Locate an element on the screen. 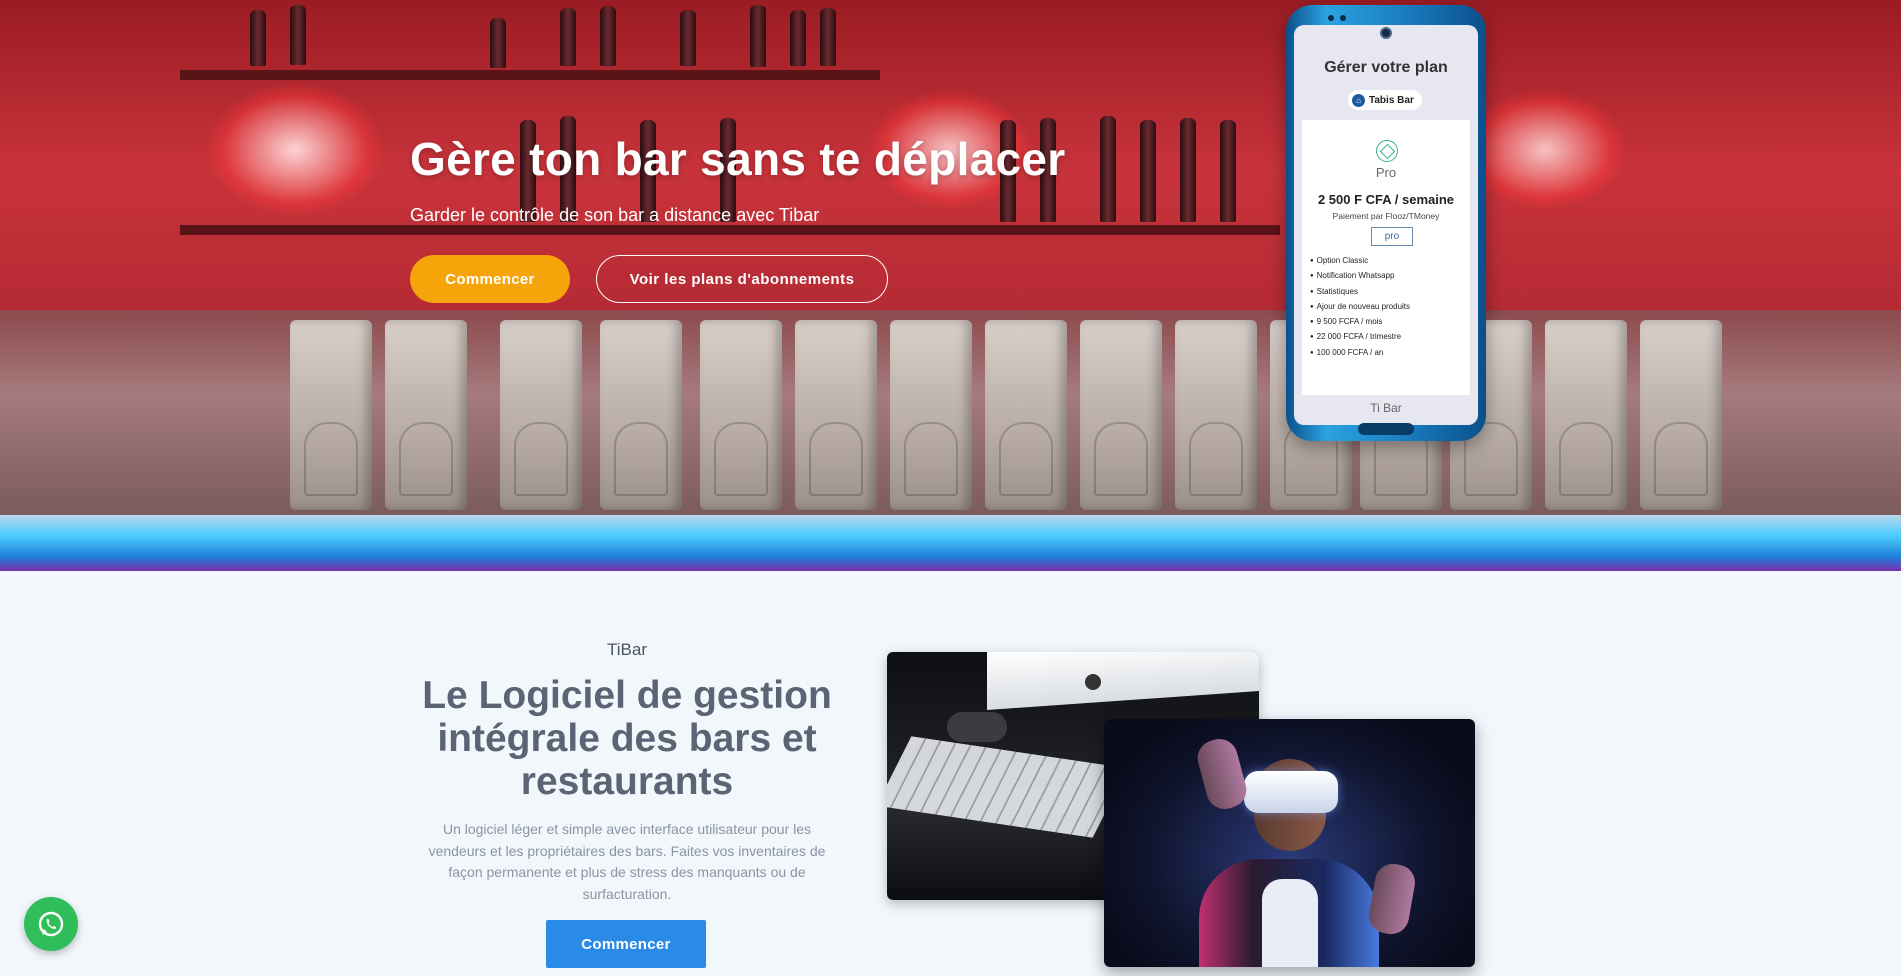  whatsapp-icon is located at coordinates (51, 924).